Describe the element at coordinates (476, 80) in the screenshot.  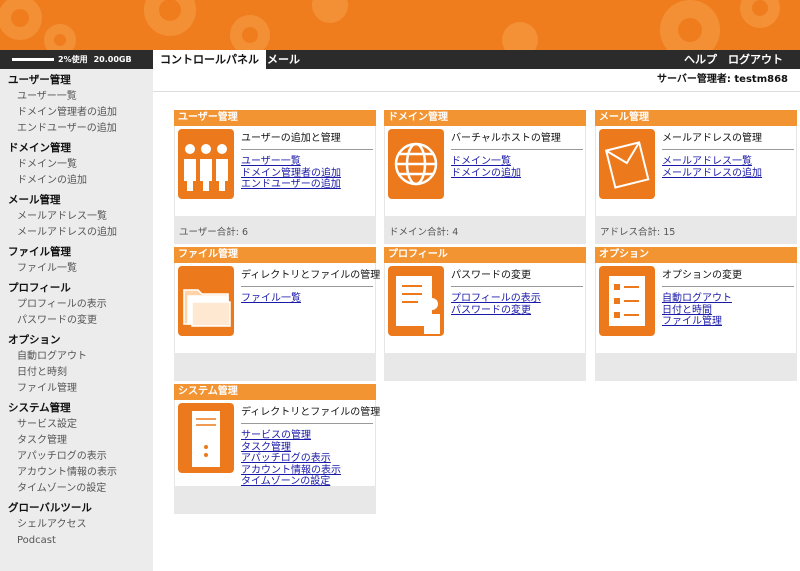
I see `server-admin-info: サーバー管理者: testm868` at that location.